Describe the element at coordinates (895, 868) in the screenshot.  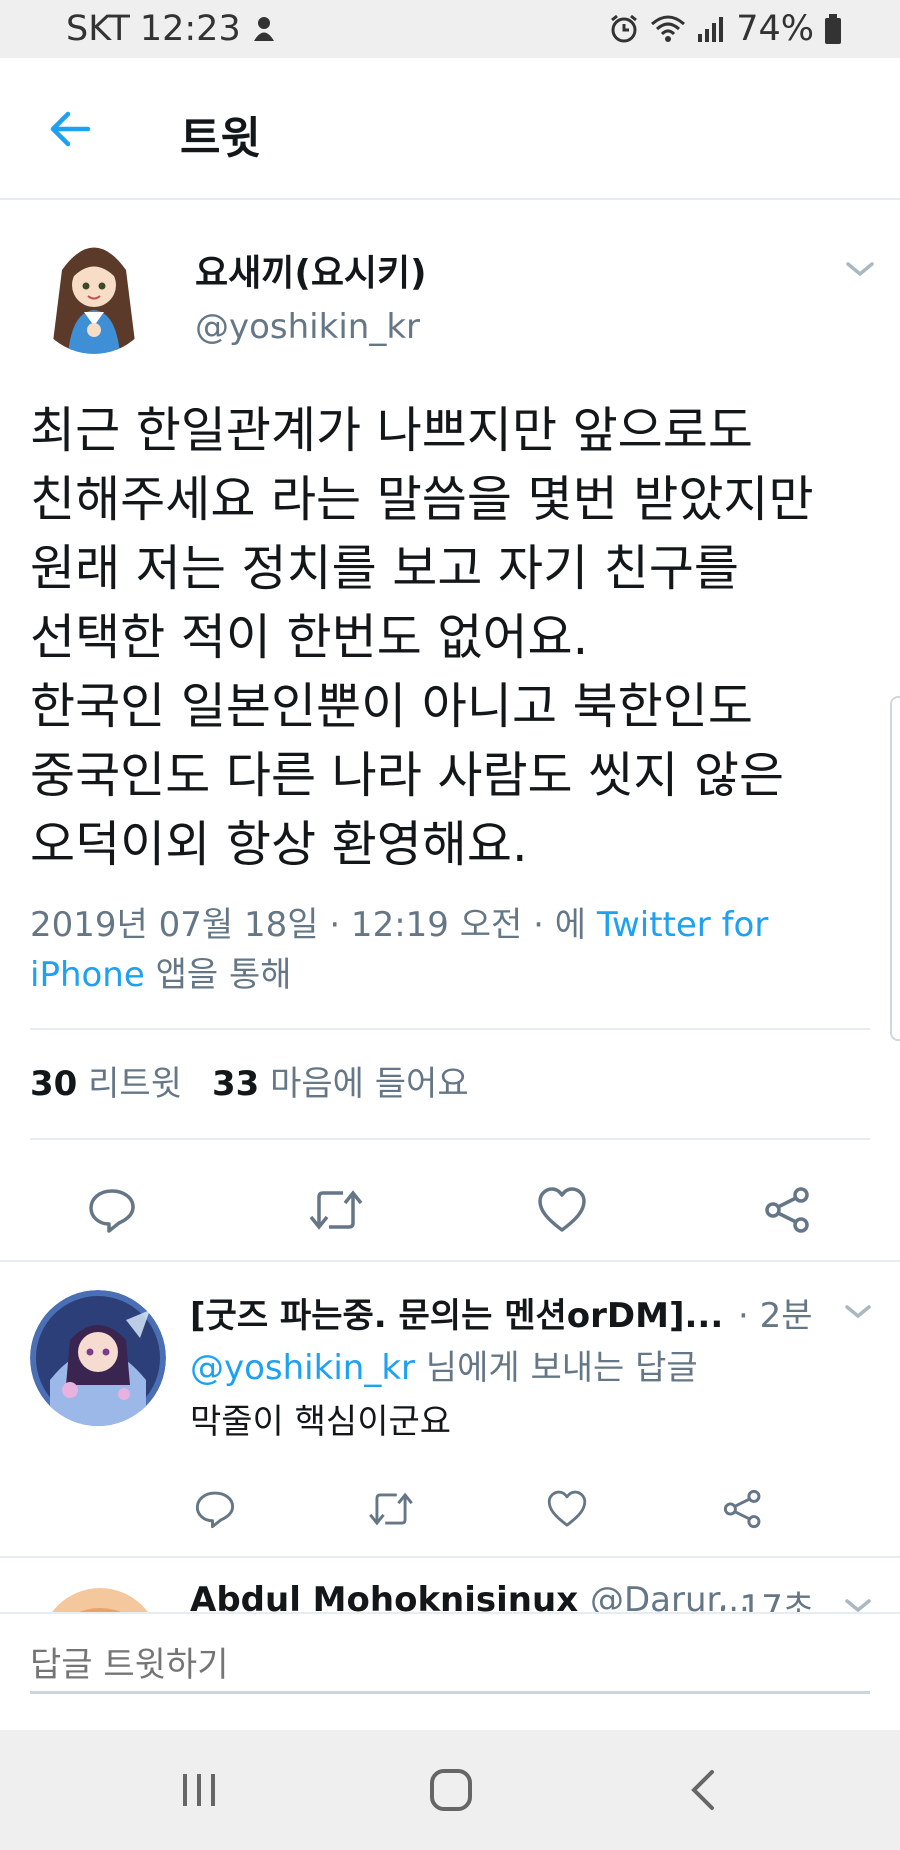
I see `scrollbar` at that location.